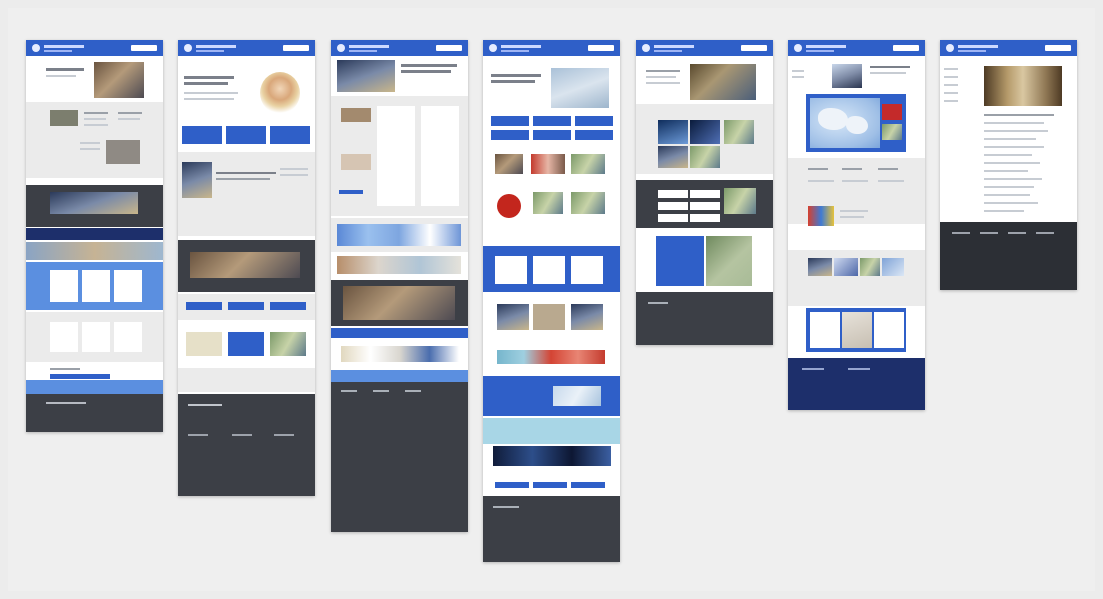  Describe the element at coordinates (845, 123) in the screenshot. I see `world-map` at that location.